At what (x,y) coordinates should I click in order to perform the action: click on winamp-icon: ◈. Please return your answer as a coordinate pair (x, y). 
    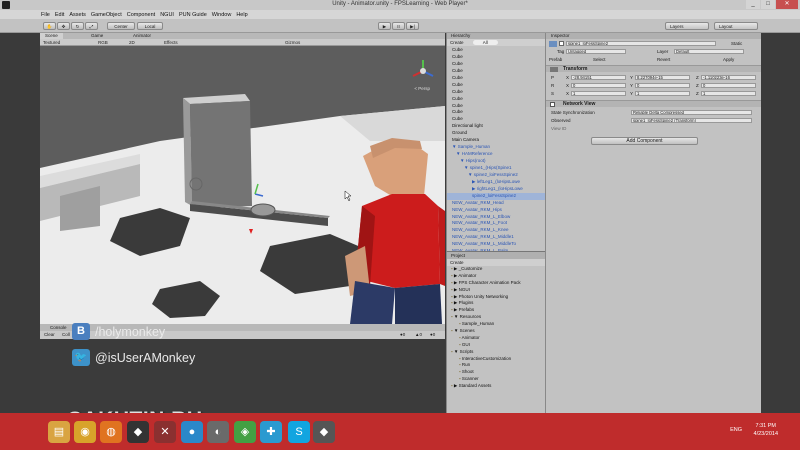
    Looking at the image, I should click on (245, 432).